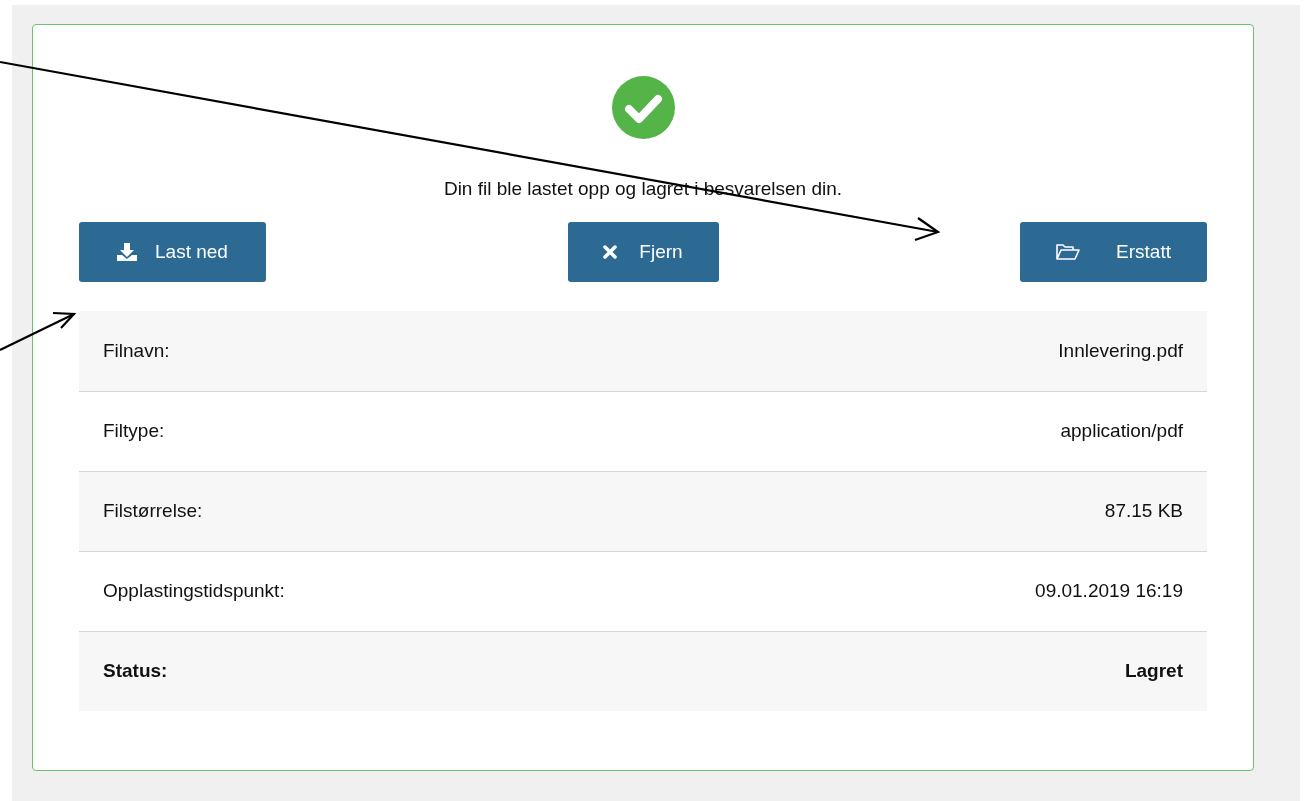  Describe the element at coordinates (1143, 511) in the screenshot. I see `detail-value: 87.15 KB` at that location.